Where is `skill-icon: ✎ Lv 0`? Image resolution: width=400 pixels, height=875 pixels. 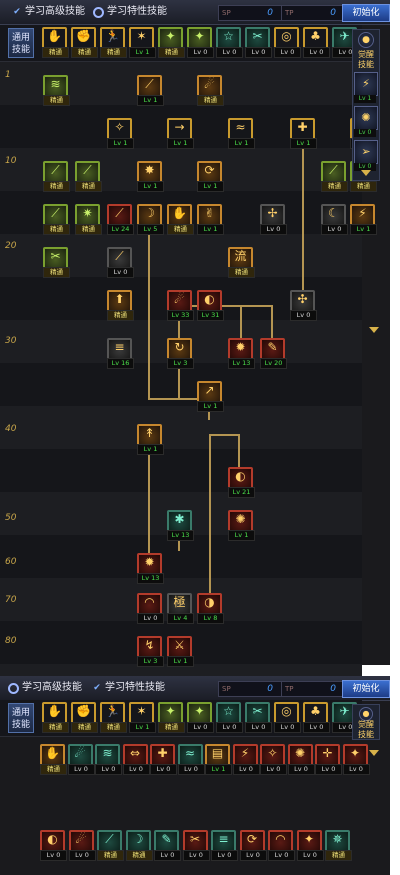
skill-icon: ✎ Lv 0 is located at coordinates (167, 845).